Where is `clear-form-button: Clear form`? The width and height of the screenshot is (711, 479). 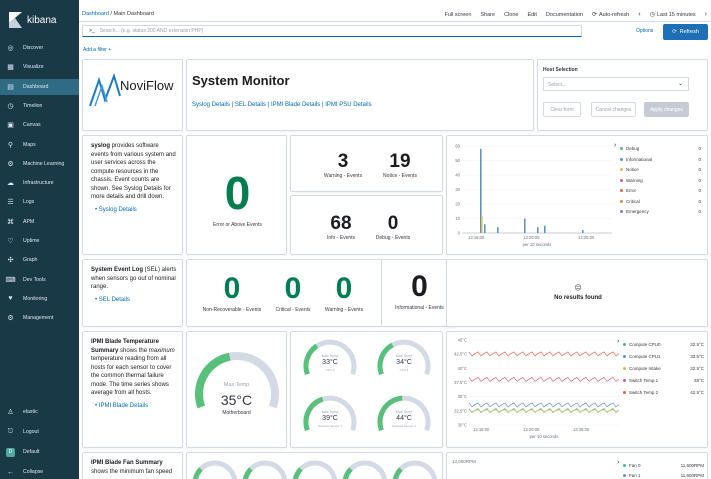 clear-form-button: Clear form is located at coordinates (562, 109).